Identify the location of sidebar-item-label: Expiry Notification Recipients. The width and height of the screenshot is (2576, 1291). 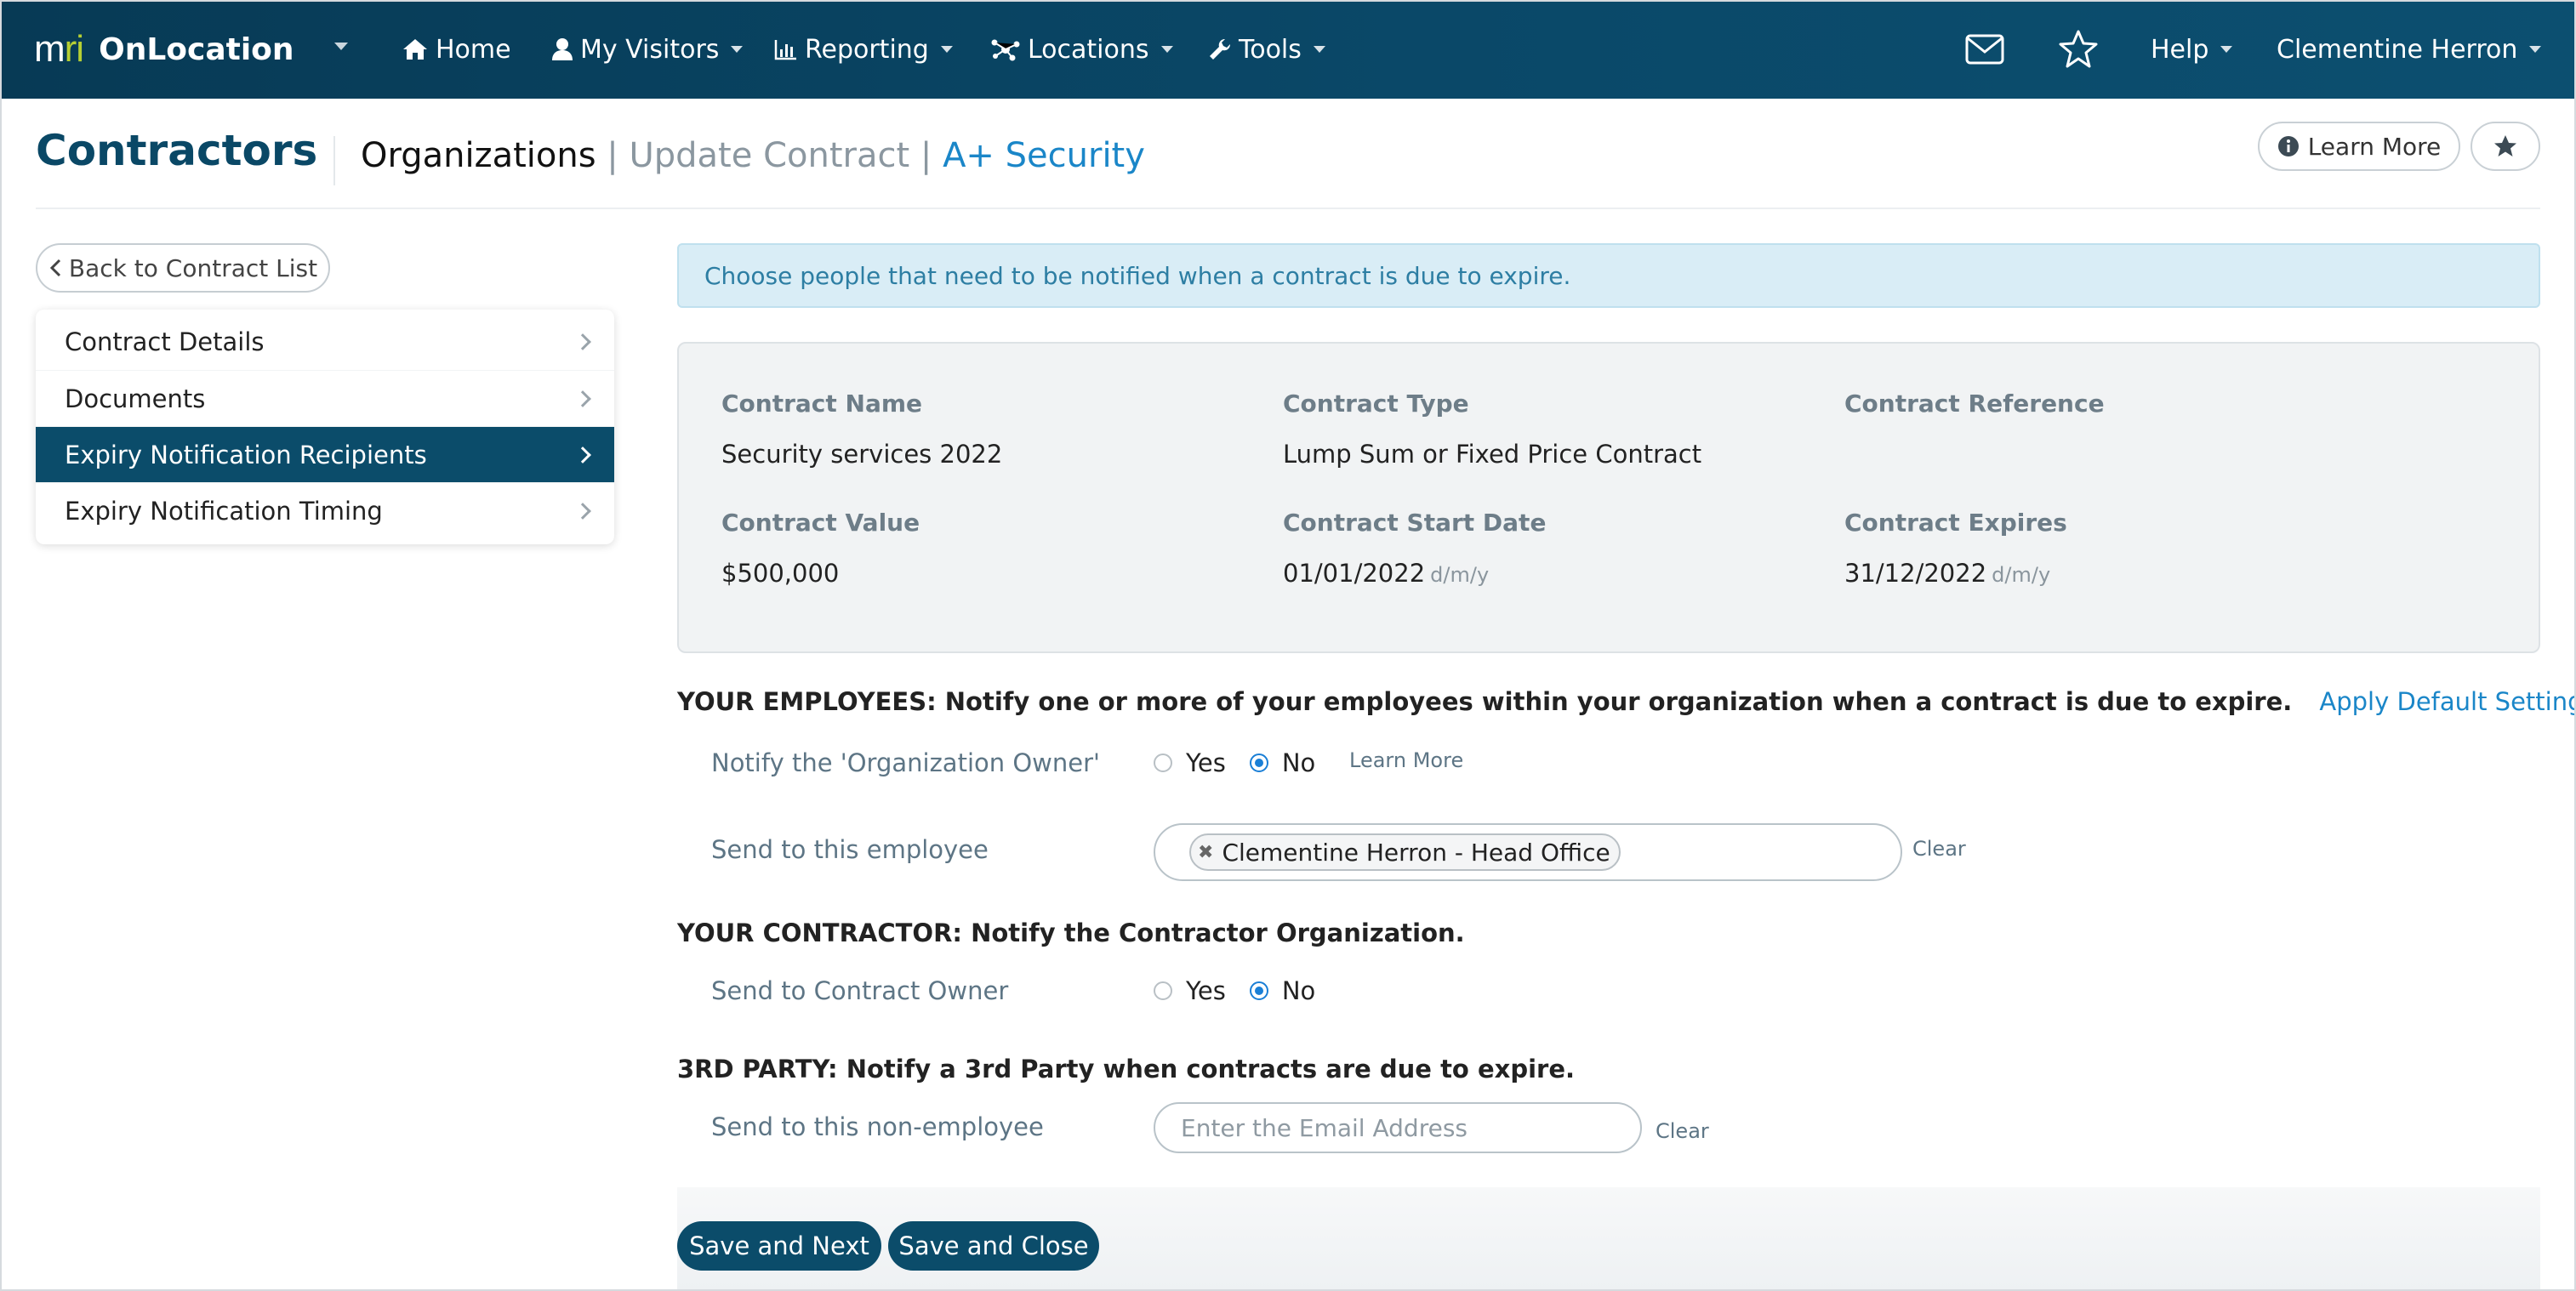
(246, 454).